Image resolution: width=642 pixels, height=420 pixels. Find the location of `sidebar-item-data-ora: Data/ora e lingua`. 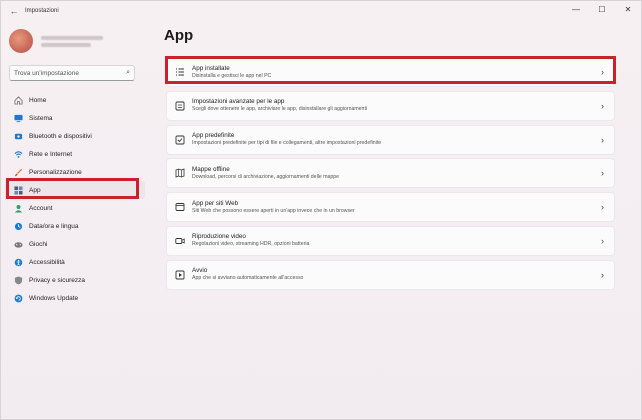

sidebar-item-data-ora: Data/ora e lingua is located at coordinates (75, 226).